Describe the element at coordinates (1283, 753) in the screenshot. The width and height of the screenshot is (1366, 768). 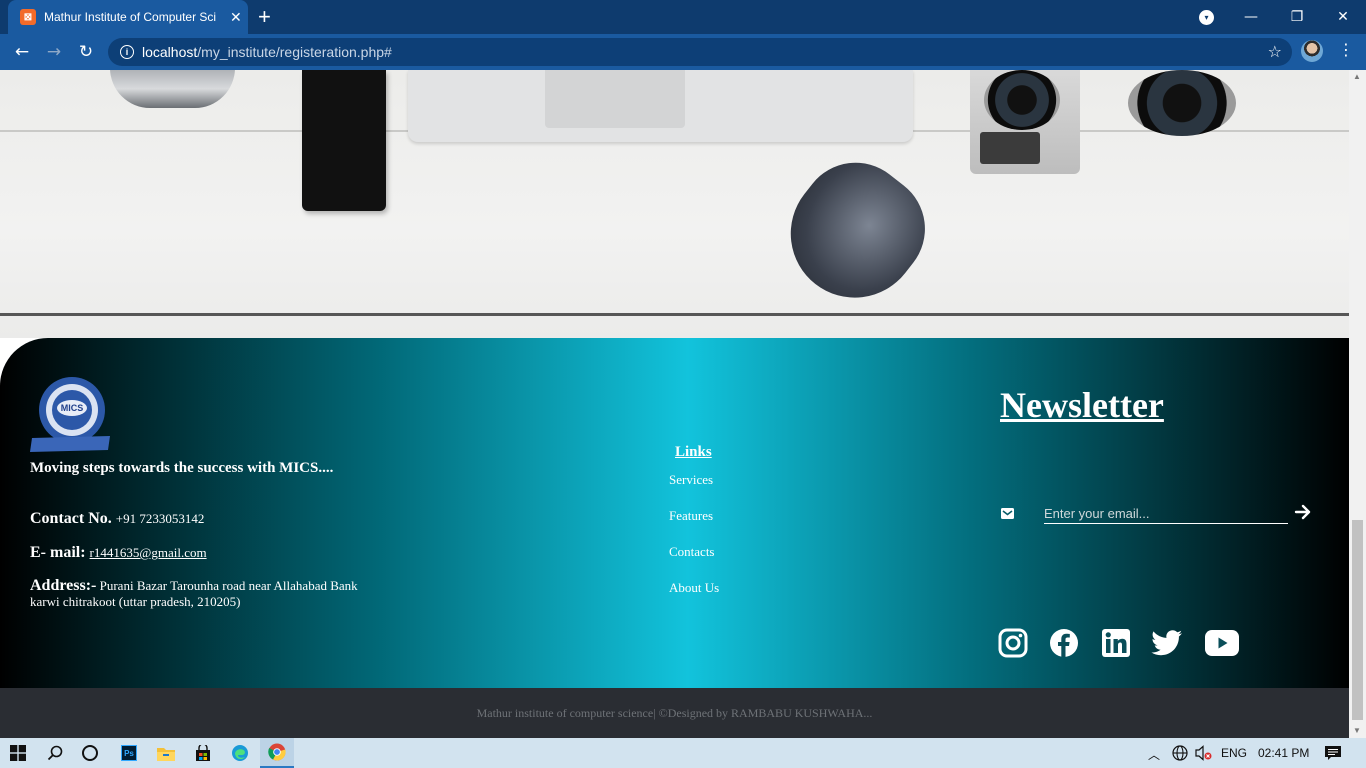
I see `clock-time: 02:41 PM` at that location.